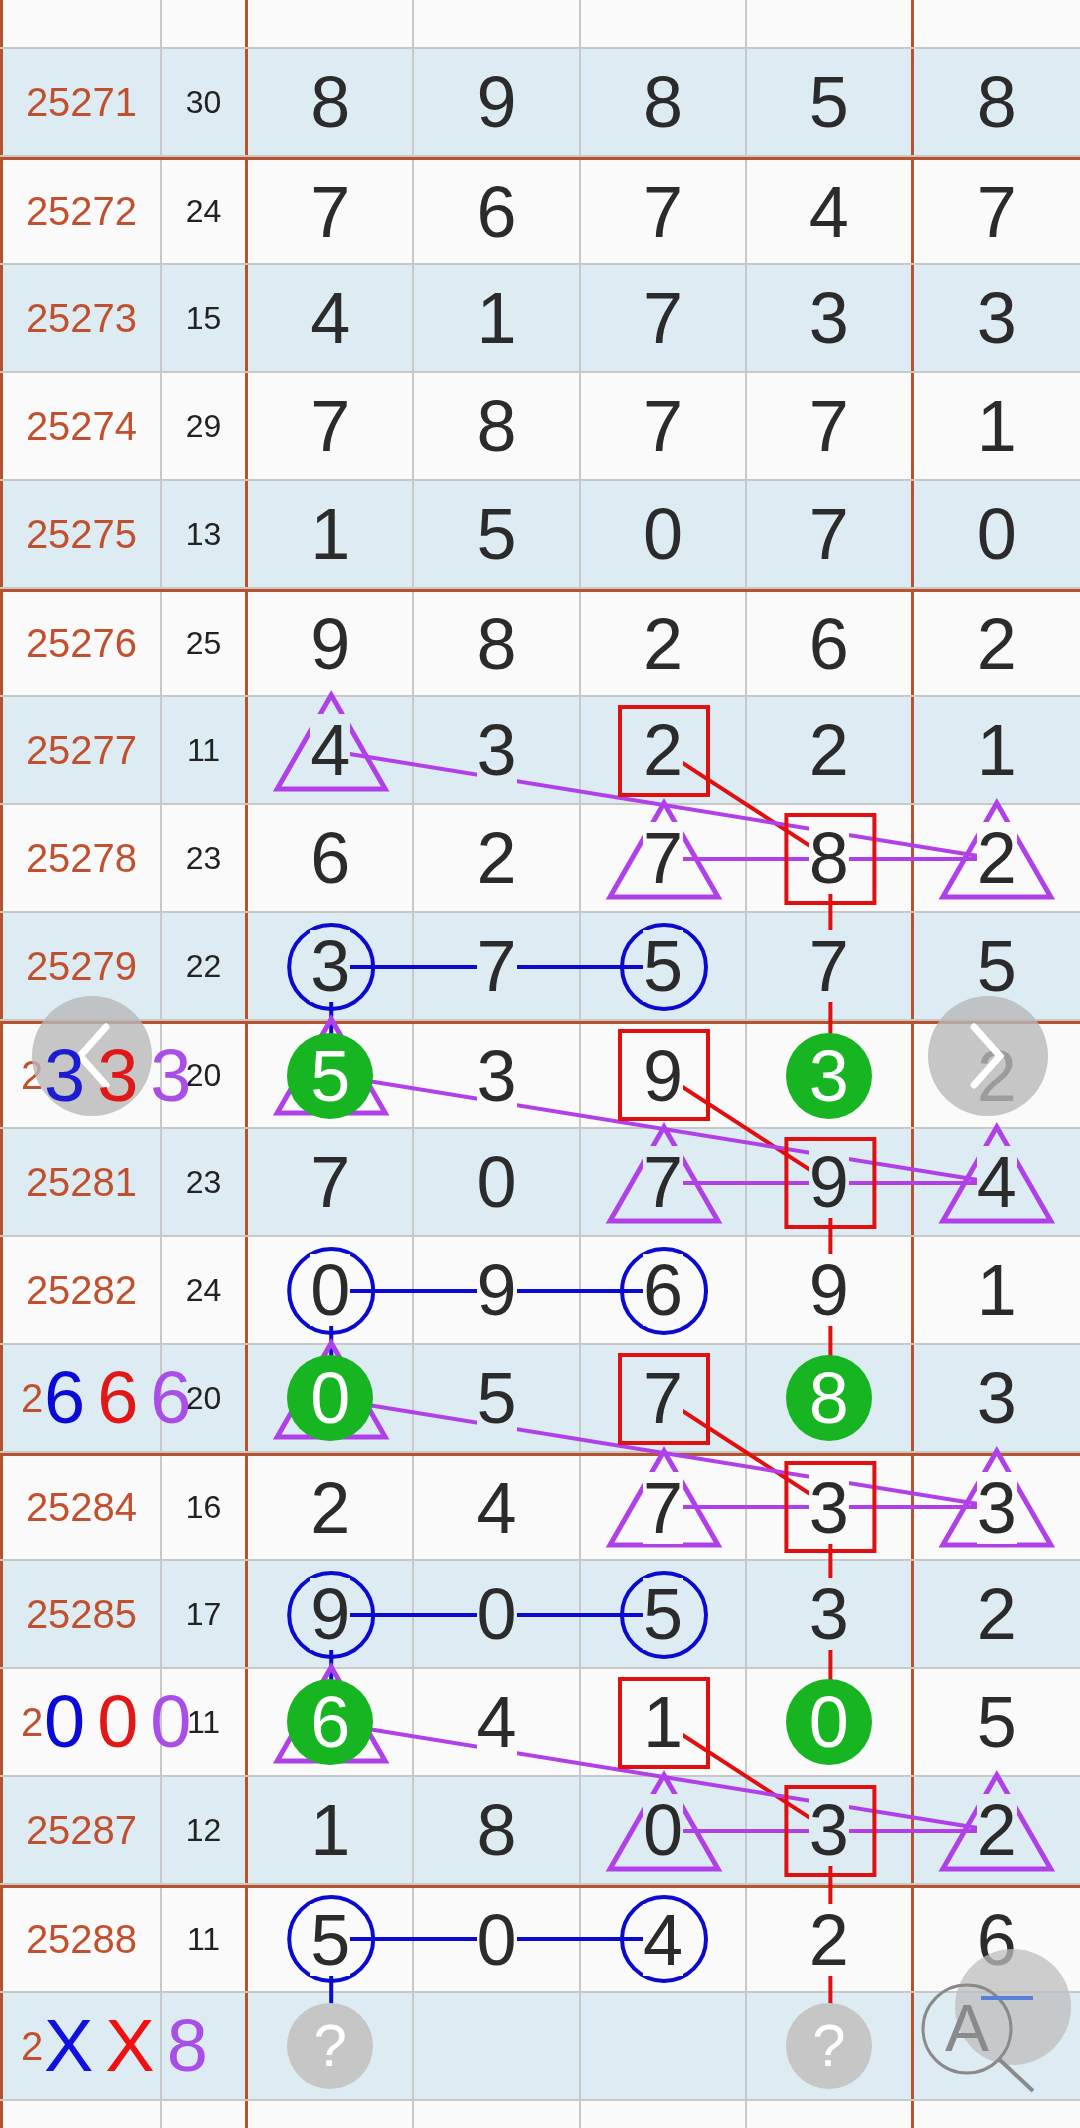 The image size is (1080, 2128). Describe the element at coordinates (662, 1939) in the screenshot. I see `digit: 4` at that location.